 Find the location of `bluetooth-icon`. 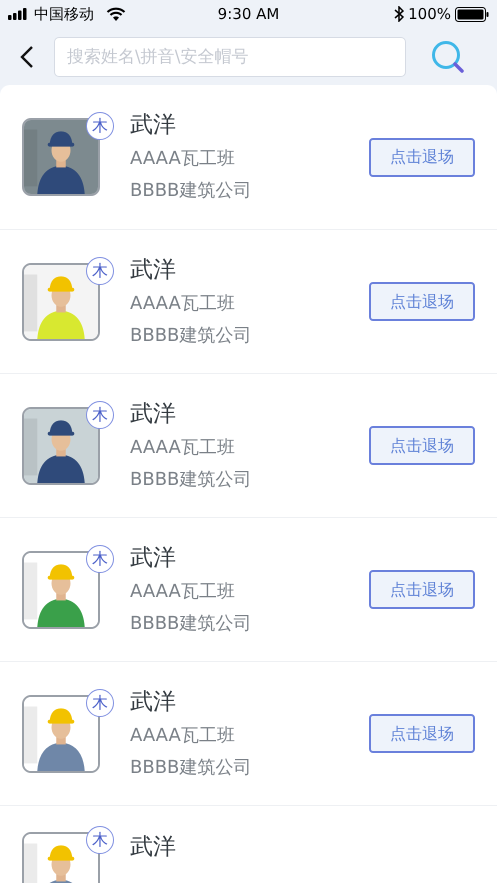

bluetooth-icon is located at coordinates (399, 14).